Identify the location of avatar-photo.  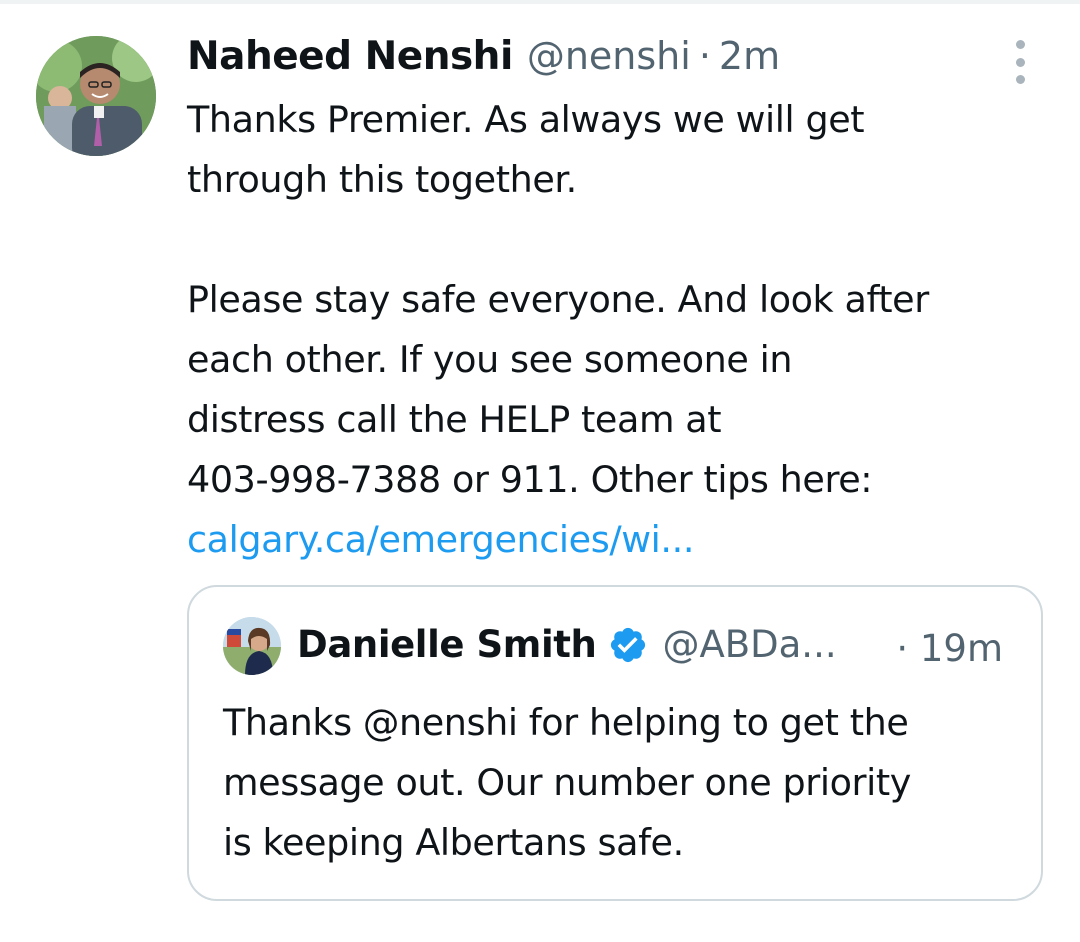
(96, 96).